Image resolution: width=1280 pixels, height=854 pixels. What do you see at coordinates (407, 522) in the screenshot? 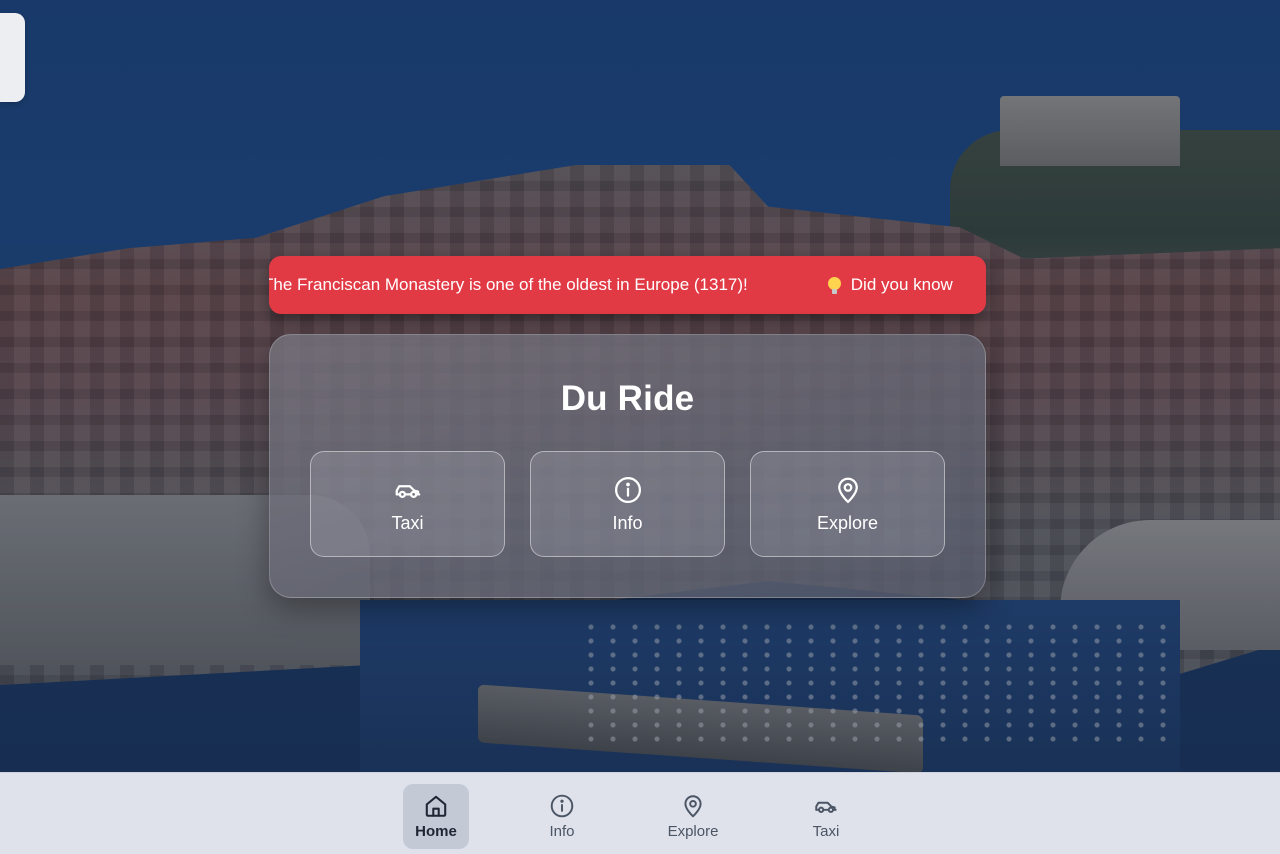
I see `taxi-button-label: Taxi` at bounding box center [407, 522].